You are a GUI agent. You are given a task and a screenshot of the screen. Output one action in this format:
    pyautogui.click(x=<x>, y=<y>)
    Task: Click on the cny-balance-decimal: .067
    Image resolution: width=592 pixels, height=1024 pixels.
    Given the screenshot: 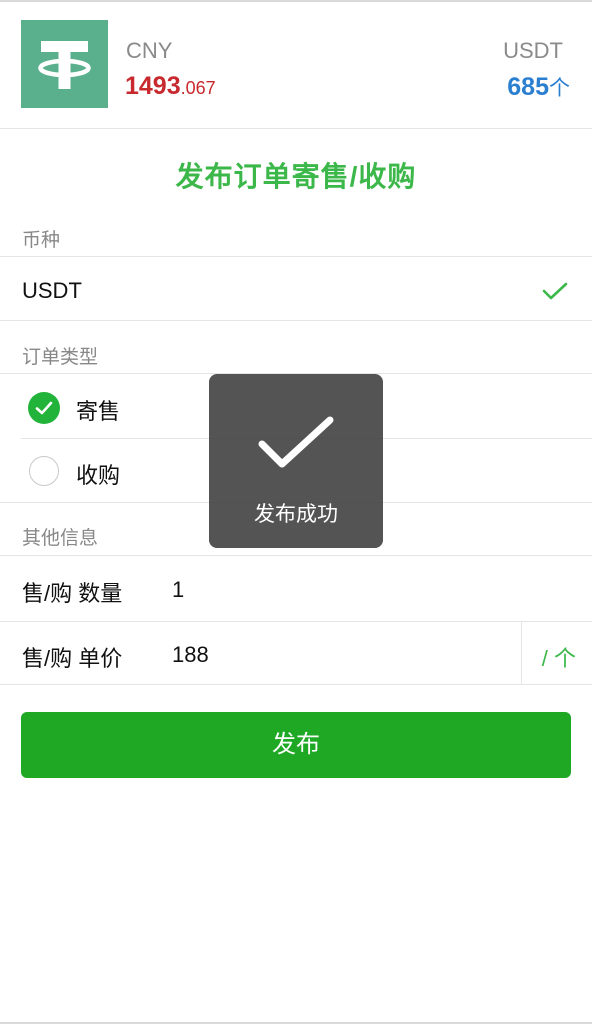 What is the action you would take?
    pyautogui.click(x=198, y=88)
    